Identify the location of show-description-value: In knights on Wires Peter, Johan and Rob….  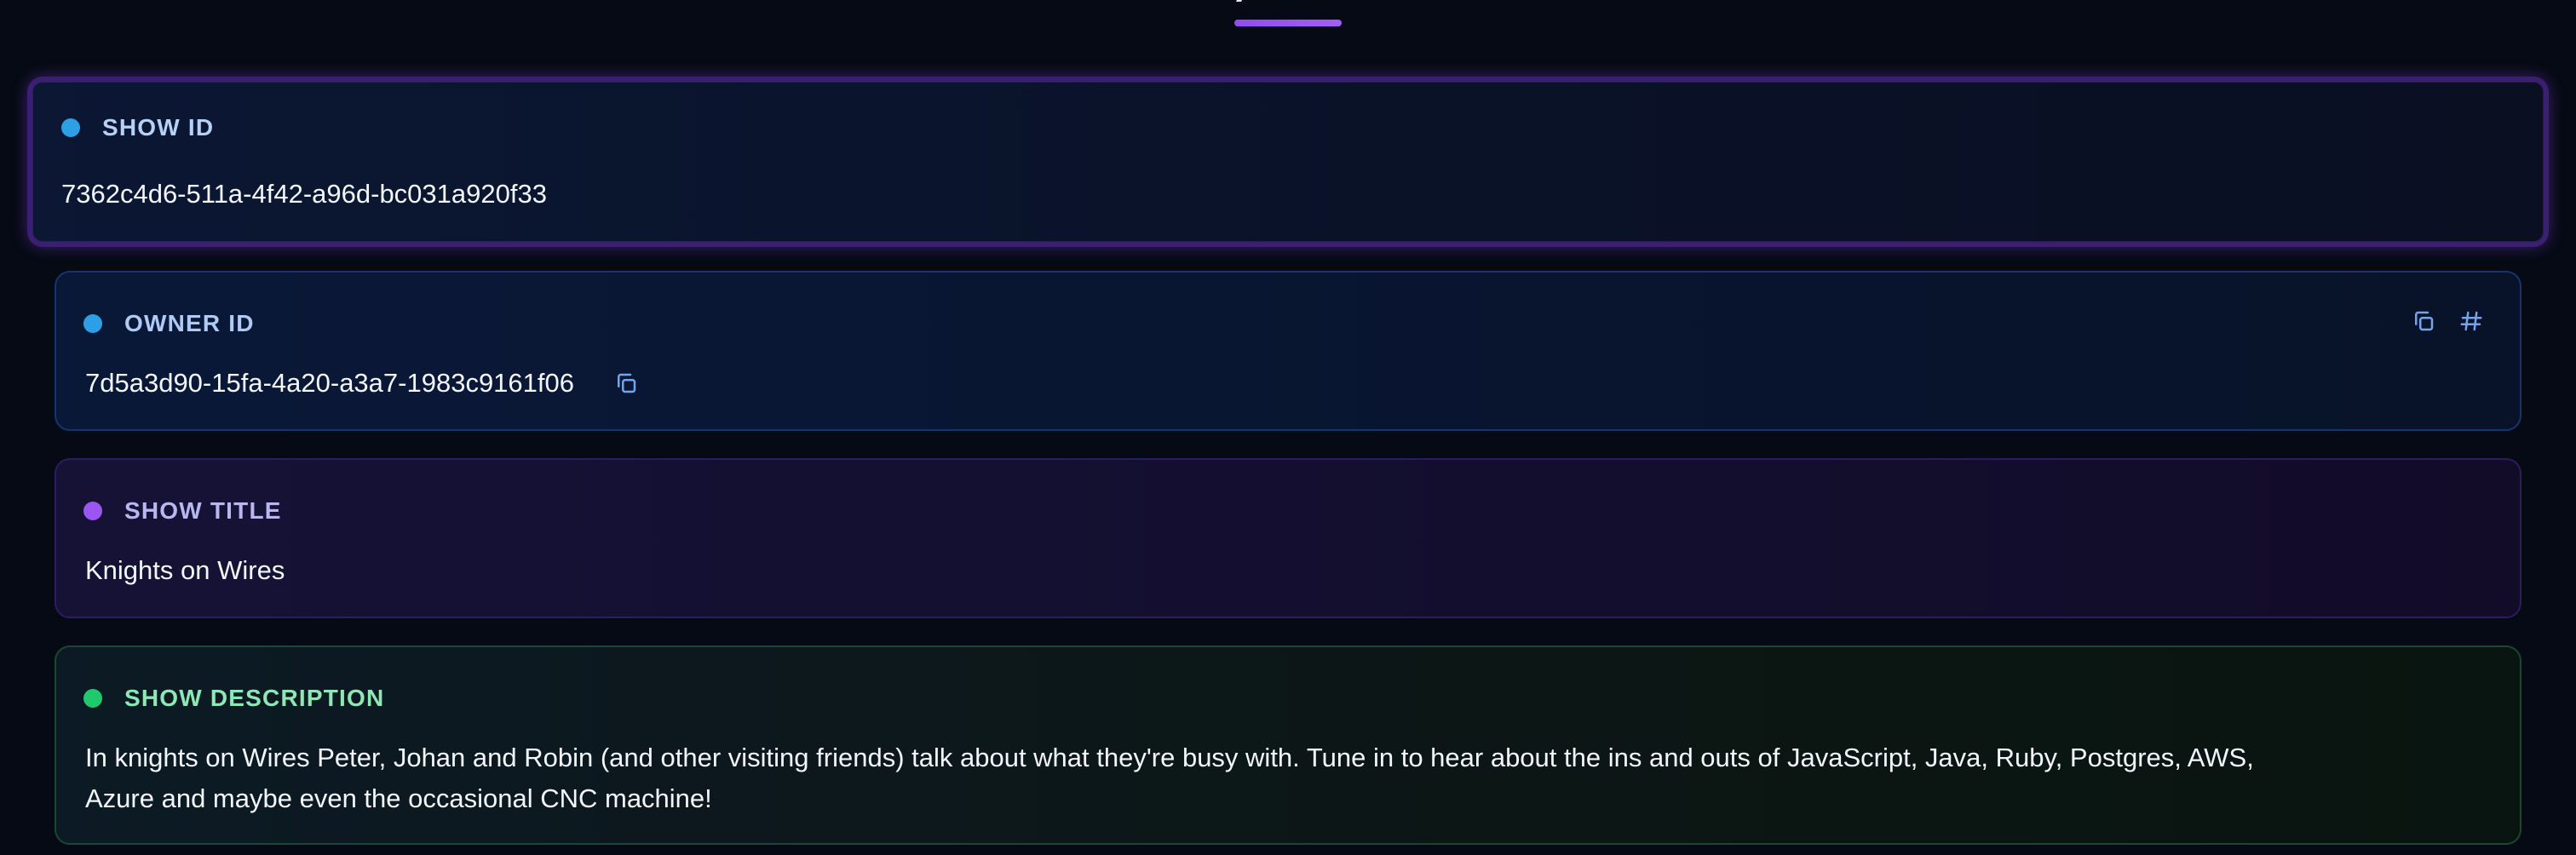
(1170, 778).